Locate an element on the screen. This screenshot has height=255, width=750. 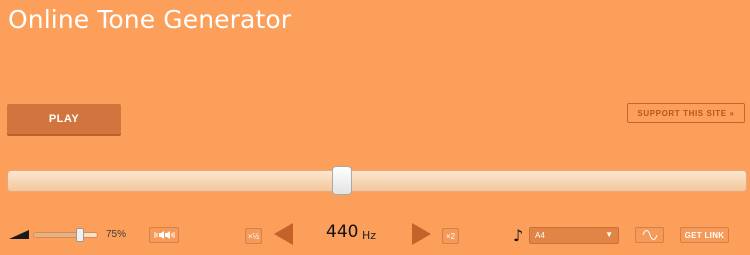
stereo-balance-icon is located at coordinates (164, 235).